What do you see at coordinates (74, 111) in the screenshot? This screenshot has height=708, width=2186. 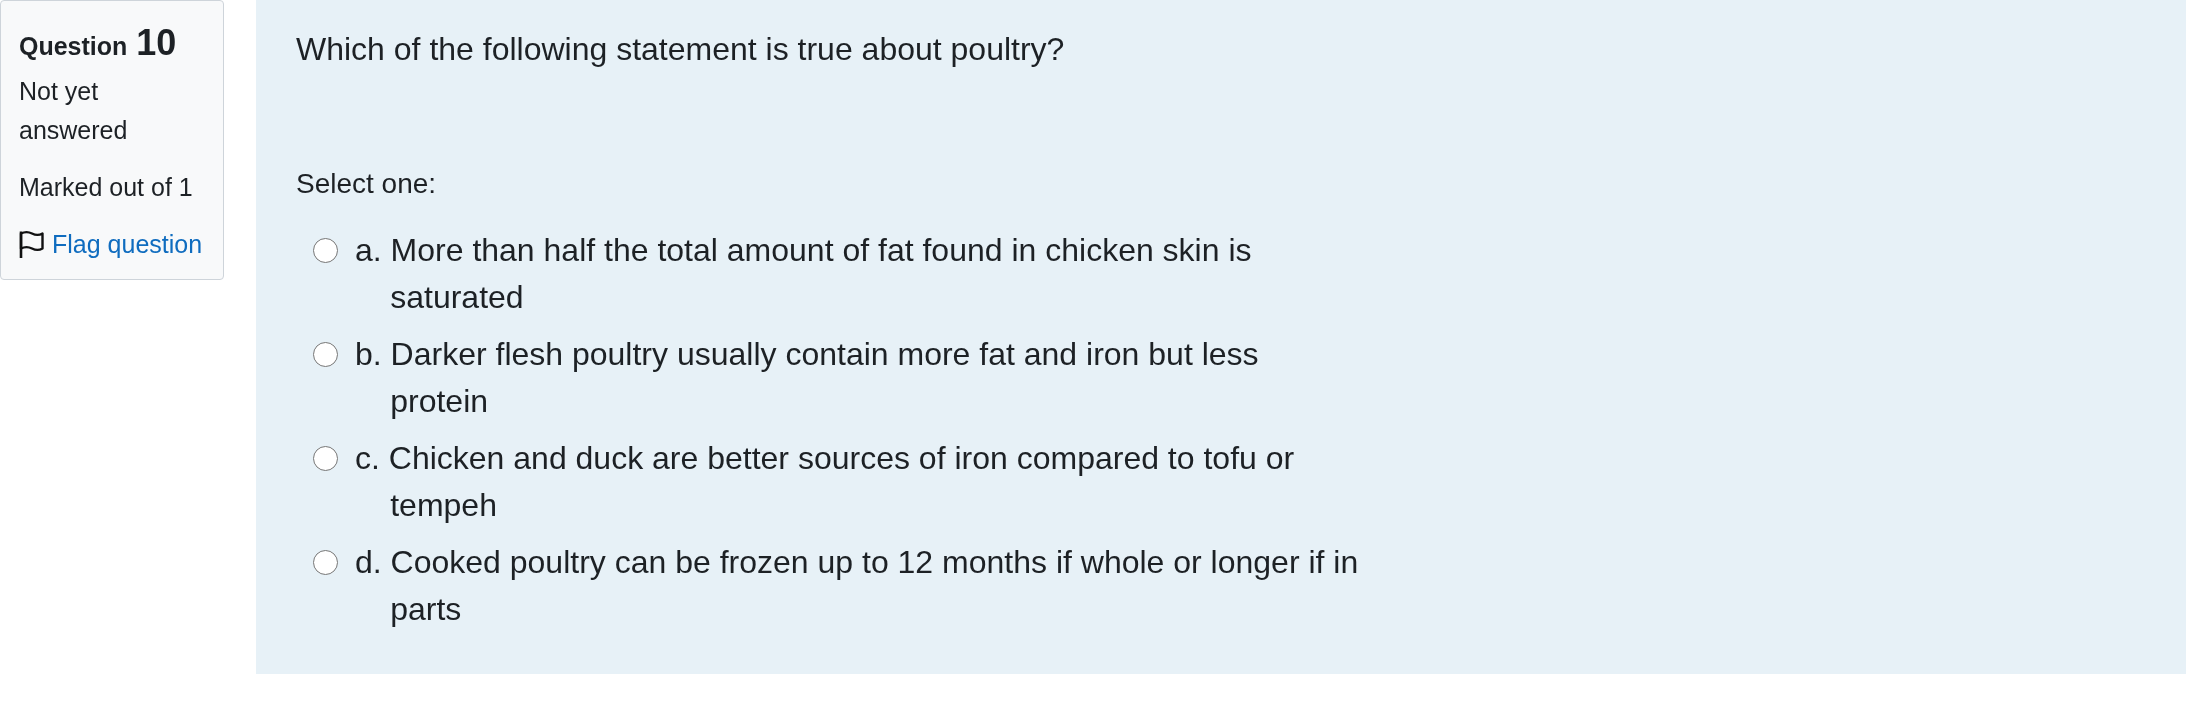 I see `question-state-text: Not yet answered` at bounding box center [74, 111].